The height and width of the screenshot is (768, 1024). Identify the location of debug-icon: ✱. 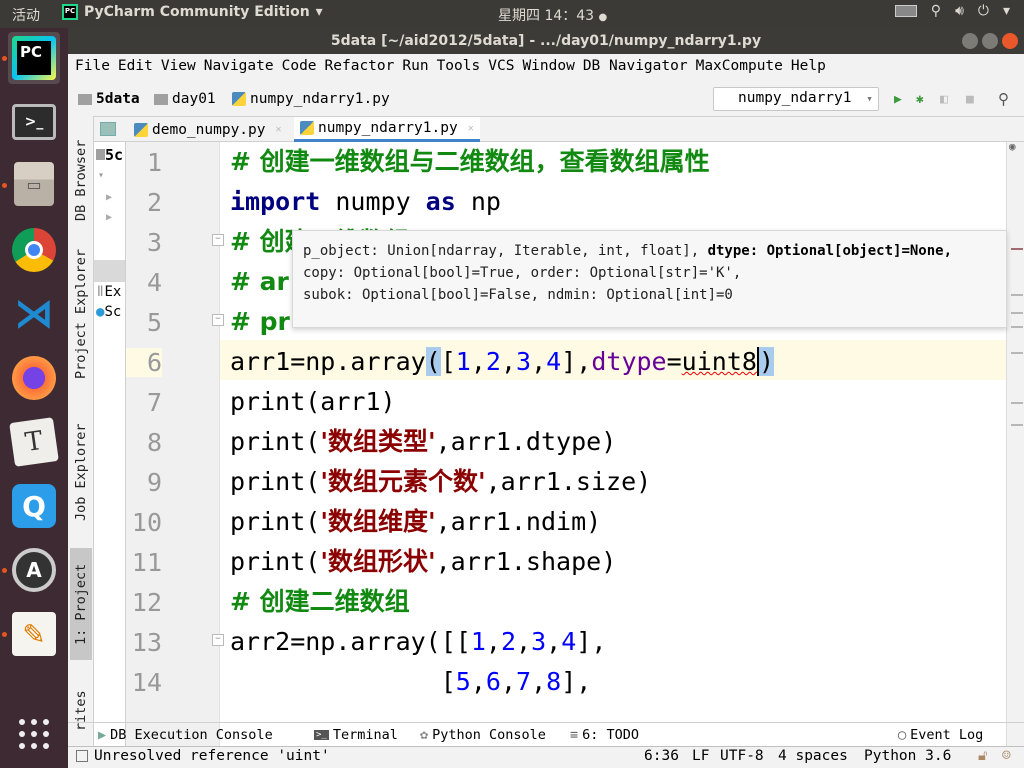
(920, 99).